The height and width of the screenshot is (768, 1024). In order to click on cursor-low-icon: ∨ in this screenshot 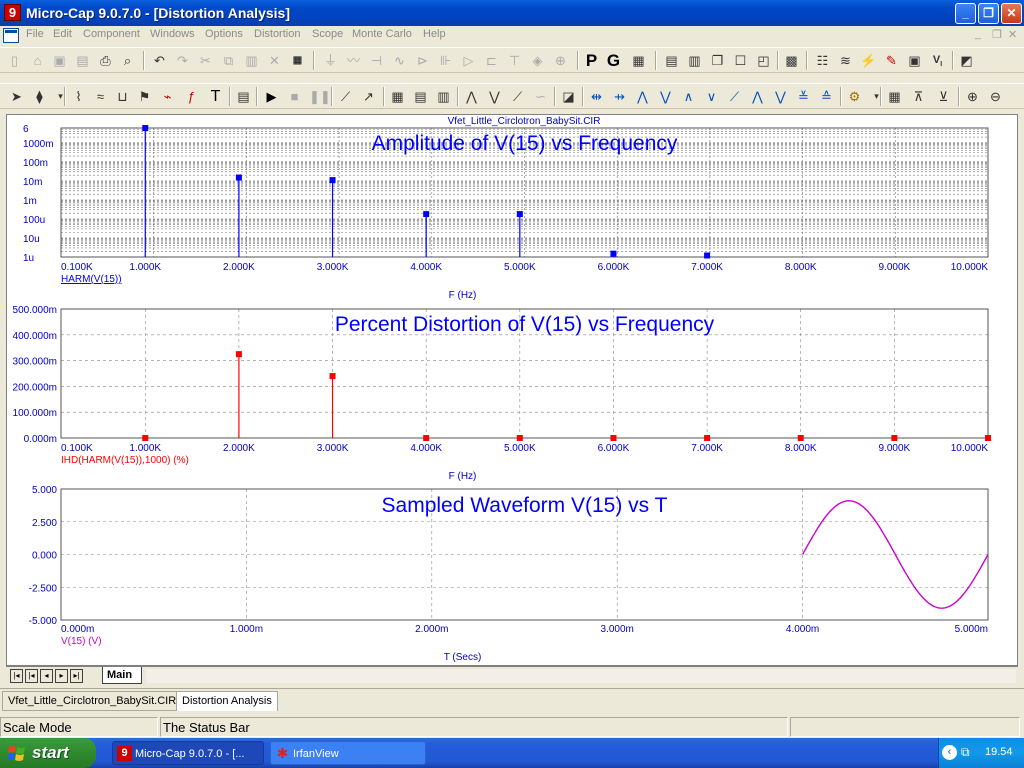, I will do `click(711, 96)`.